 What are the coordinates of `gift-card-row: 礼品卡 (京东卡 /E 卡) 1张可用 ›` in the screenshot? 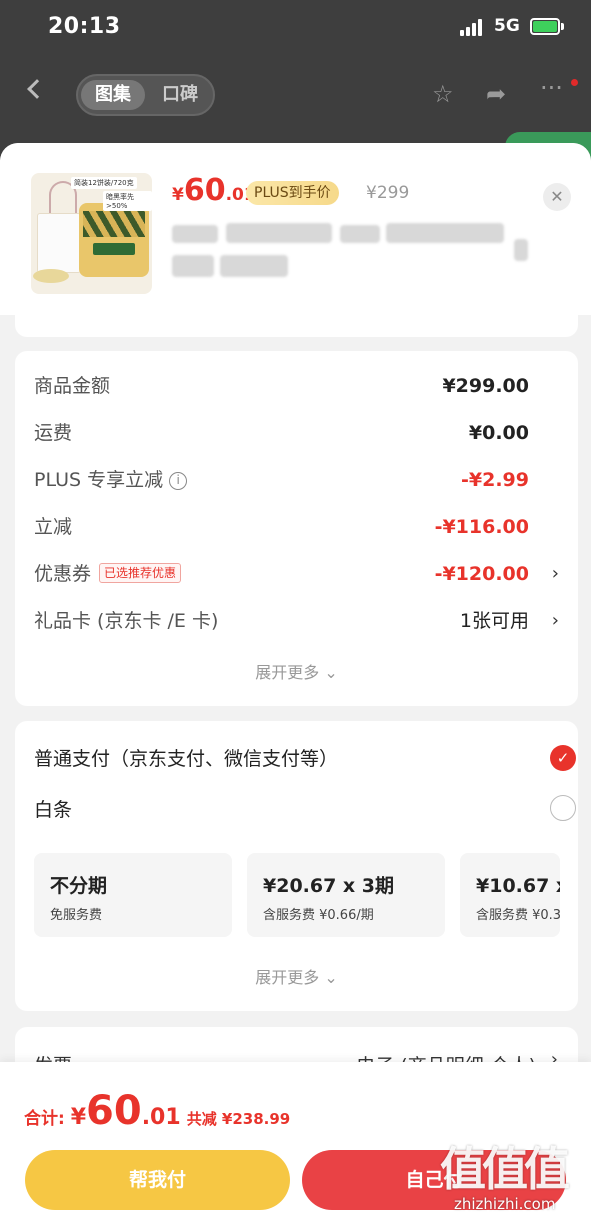 It's located at (296, 621).